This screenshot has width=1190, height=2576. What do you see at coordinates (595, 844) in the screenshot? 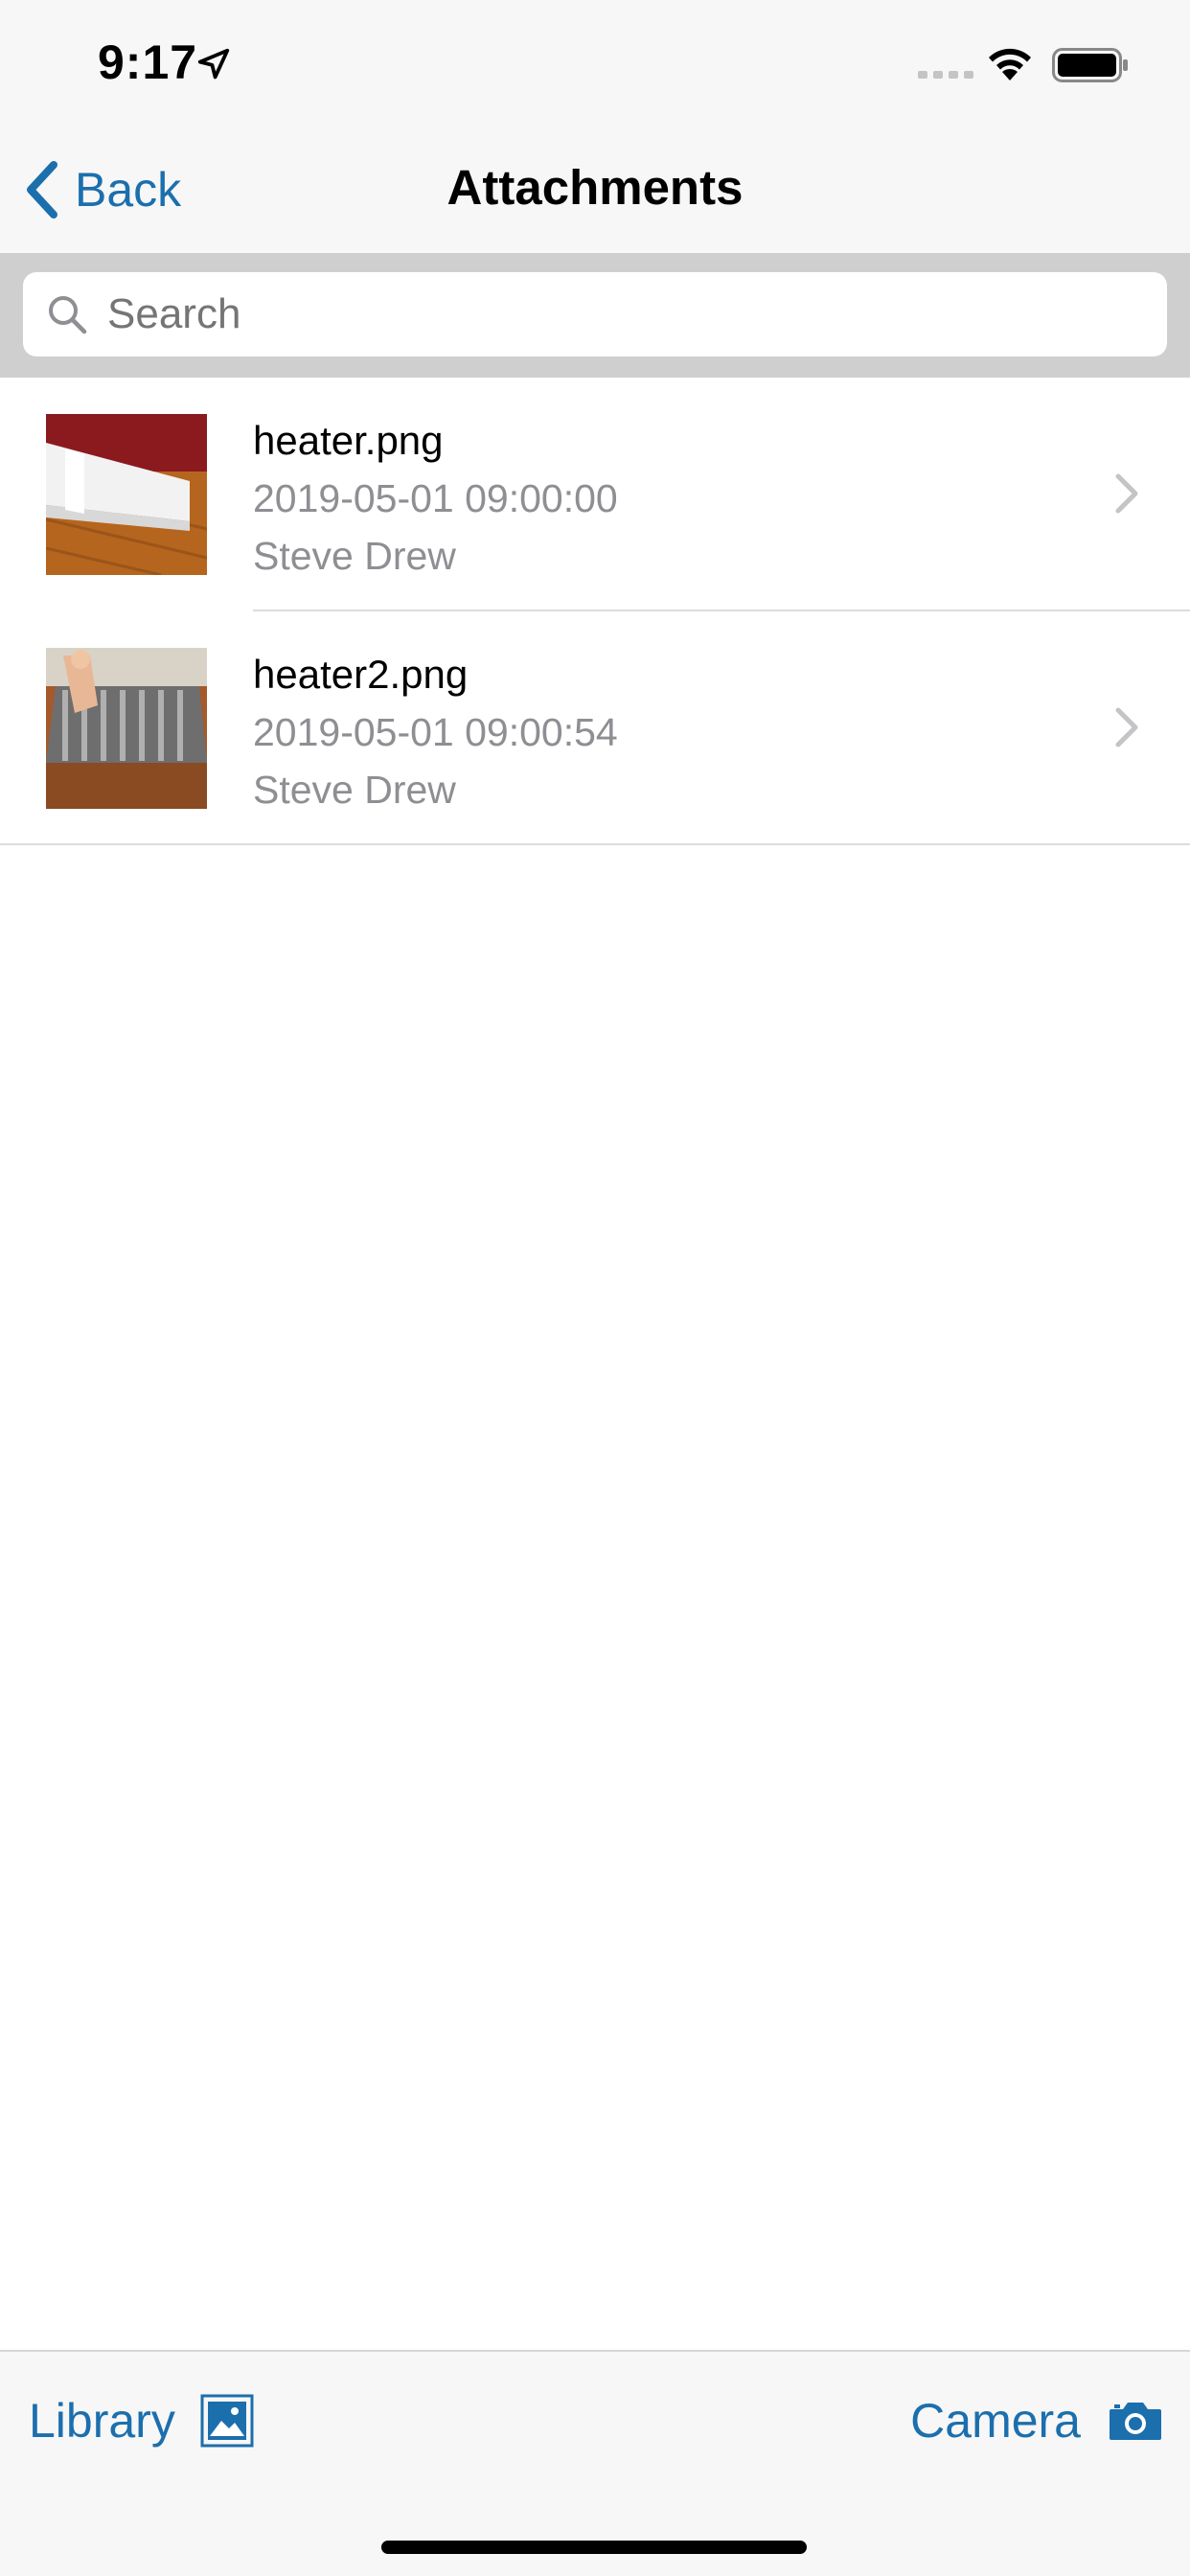
I see `row-separator` at bounding box center [595, 844].